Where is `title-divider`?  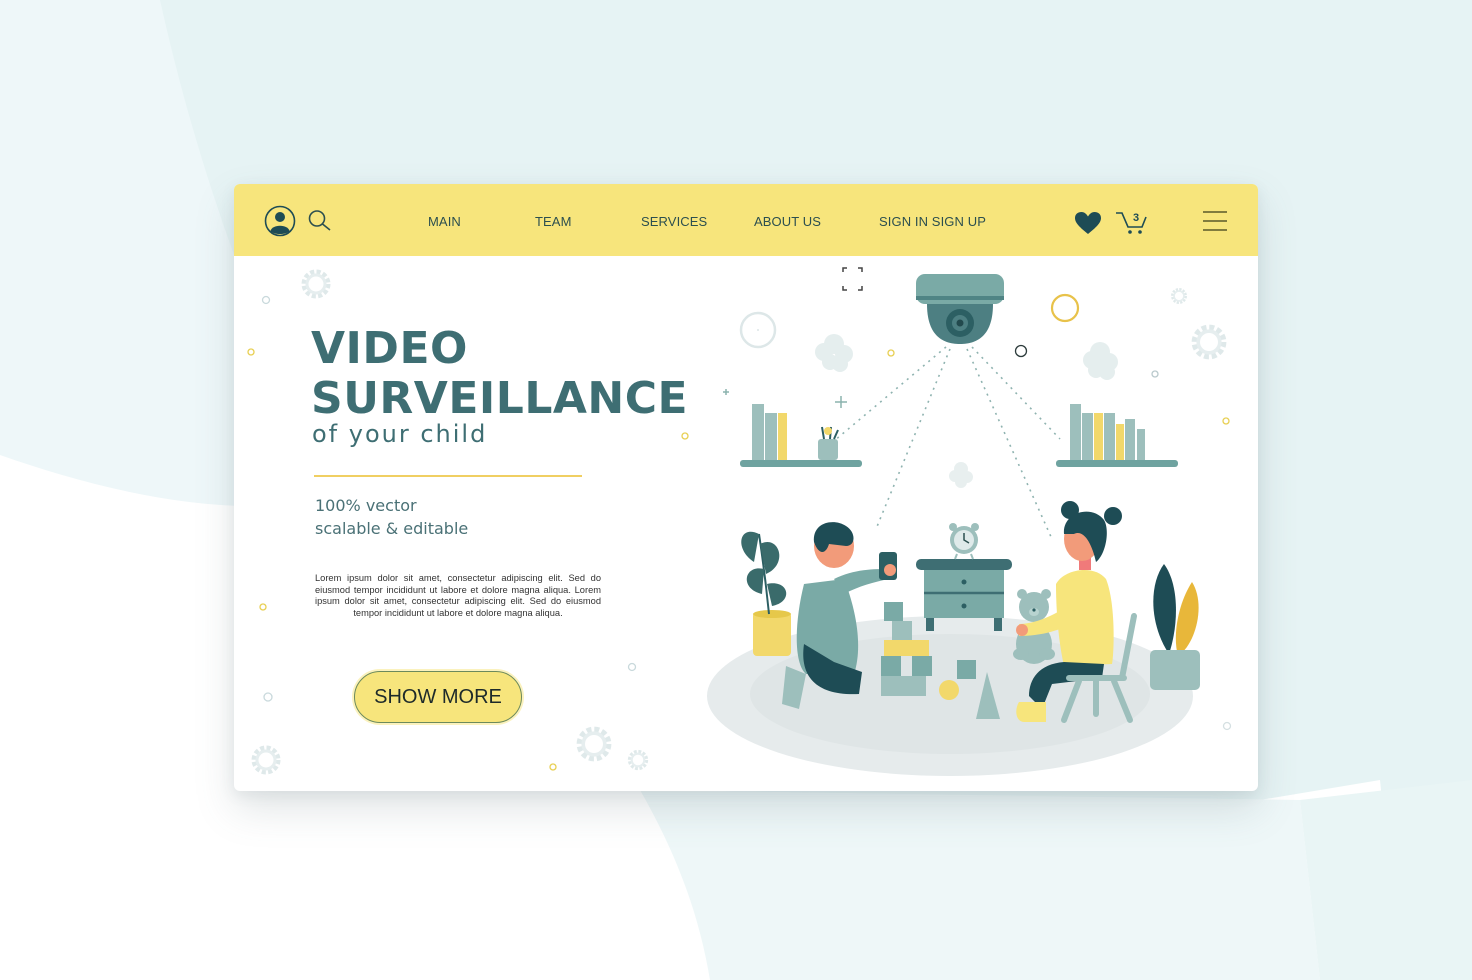
title-divider is located at coordinates (448, 476).